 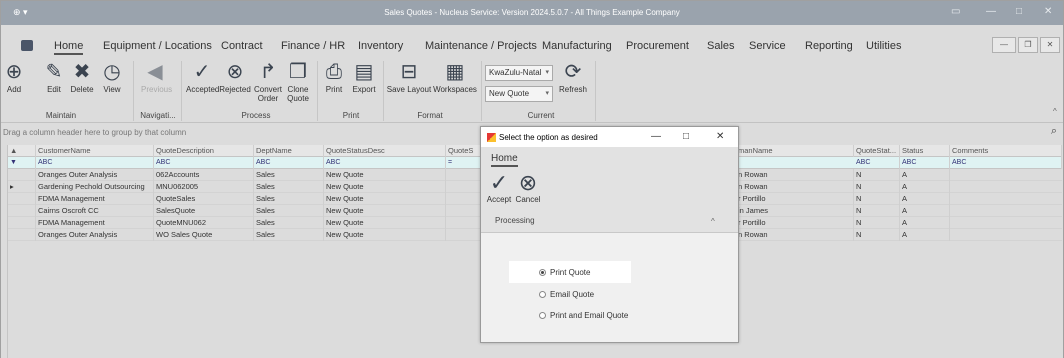 What do you see at coordinates (542, 272) in the screenshot?
I see `radio-selected-icon` at bounding box center [542, 272].